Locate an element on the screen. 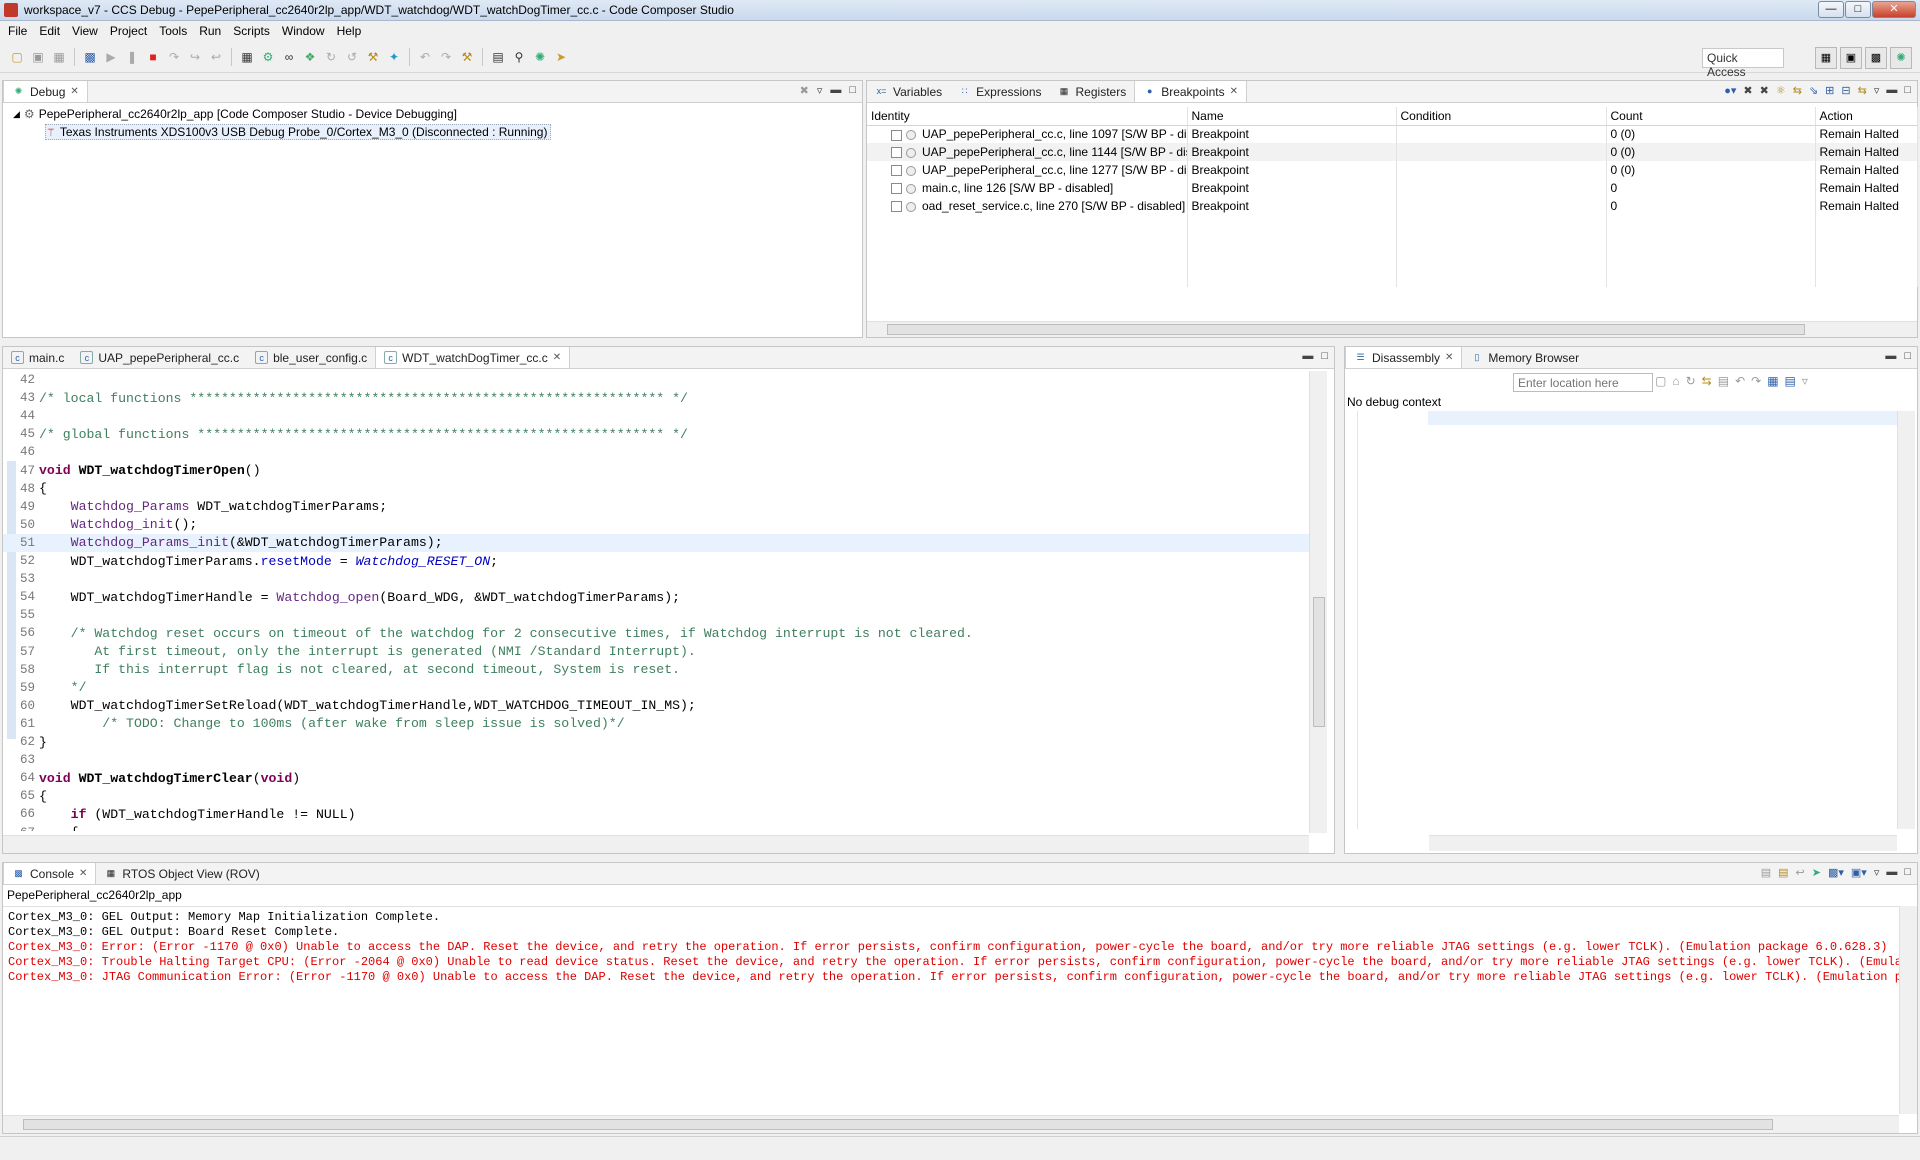 Image resolution: width=1920 pixels, height=1160 pixels. menu-view: View is located at coordinates (85, 31).